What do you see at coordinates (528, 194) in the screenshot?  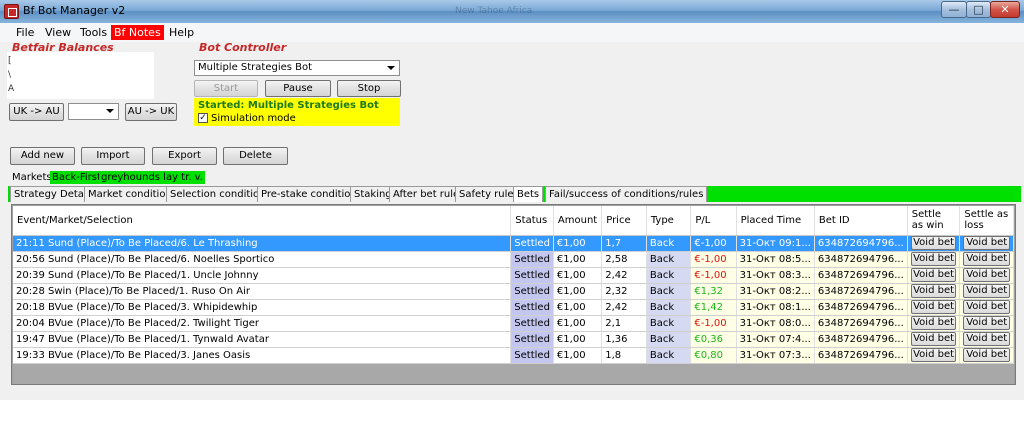 I see `tab-bets: Bets` at bounding box center [528, 194].